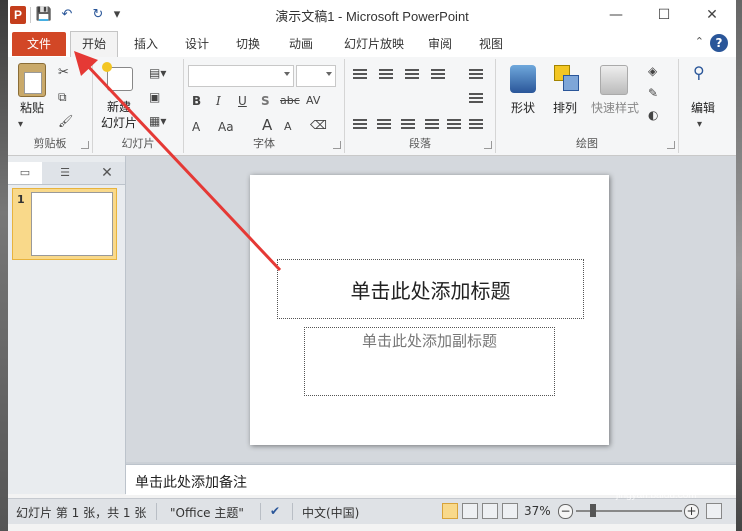 This screenshot has height=531, width=742. Describe the element at coordinates (178, 161) in the screenshot. I see `annotation-arrow` at that location.